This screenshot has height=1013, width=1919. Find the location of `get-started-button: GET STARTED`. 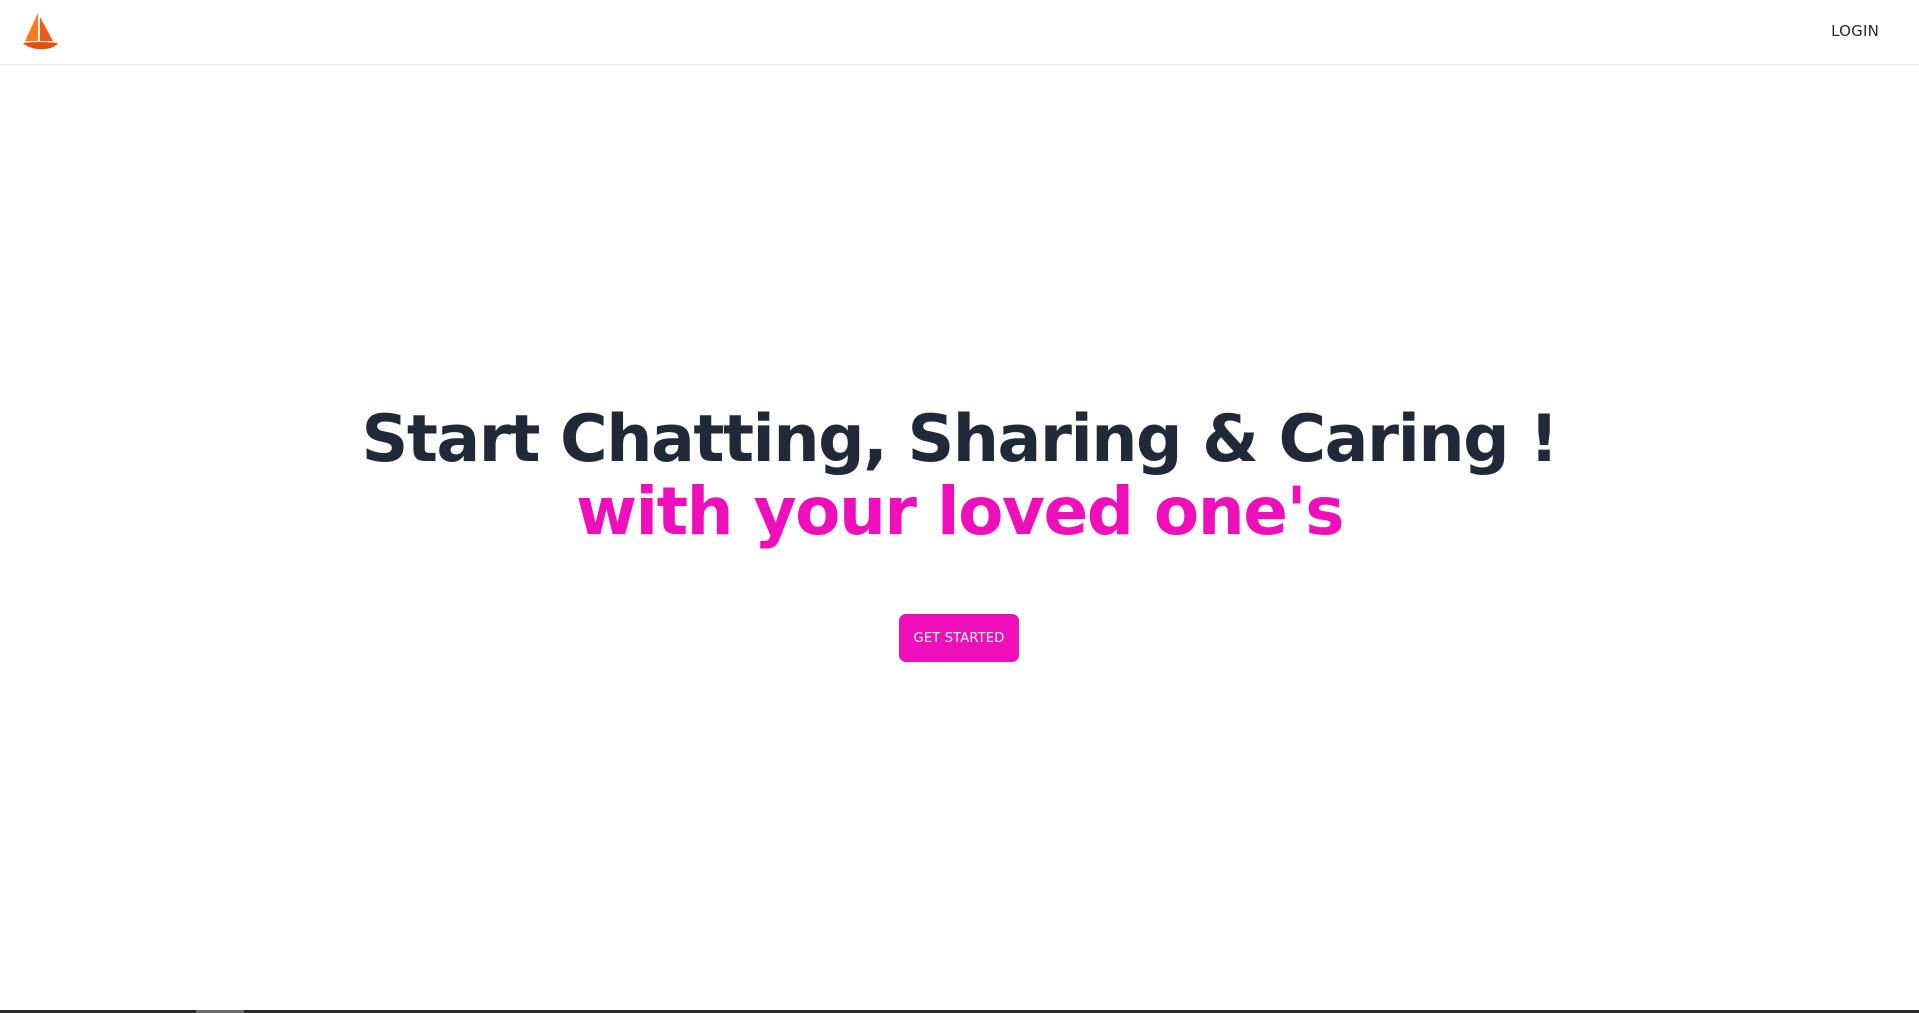

get-started-button: GET STARTED is located at coordinates (959, 638).